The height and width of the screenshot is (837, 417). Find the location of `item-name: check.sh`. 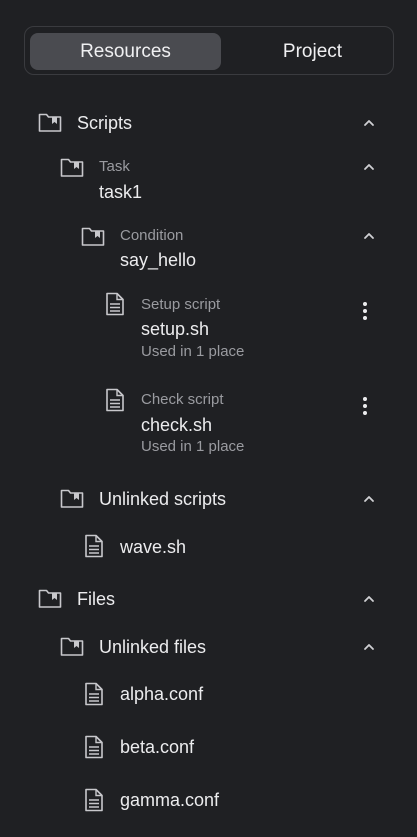

item-name: check.sh is located at coordinates (177, 425).